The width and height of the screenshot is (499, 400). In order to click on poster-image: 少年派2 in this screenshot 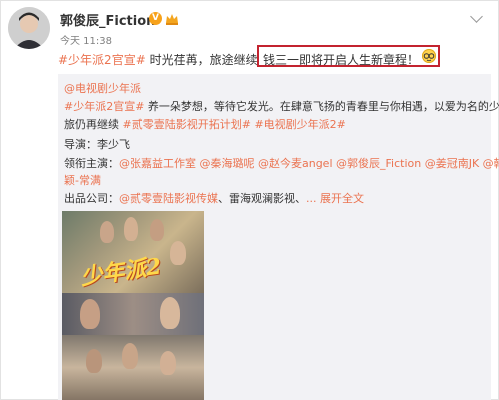, I will do `click(133, 305)`.